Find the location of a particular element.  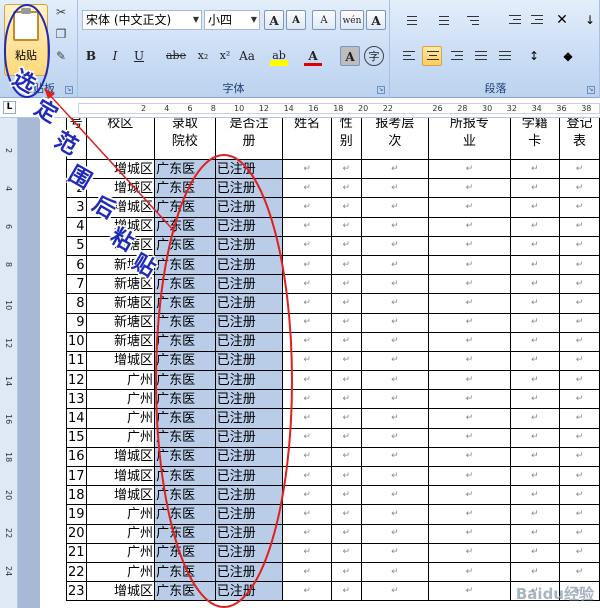

row-number-cell: 10 is located at coordinates (76, 341).